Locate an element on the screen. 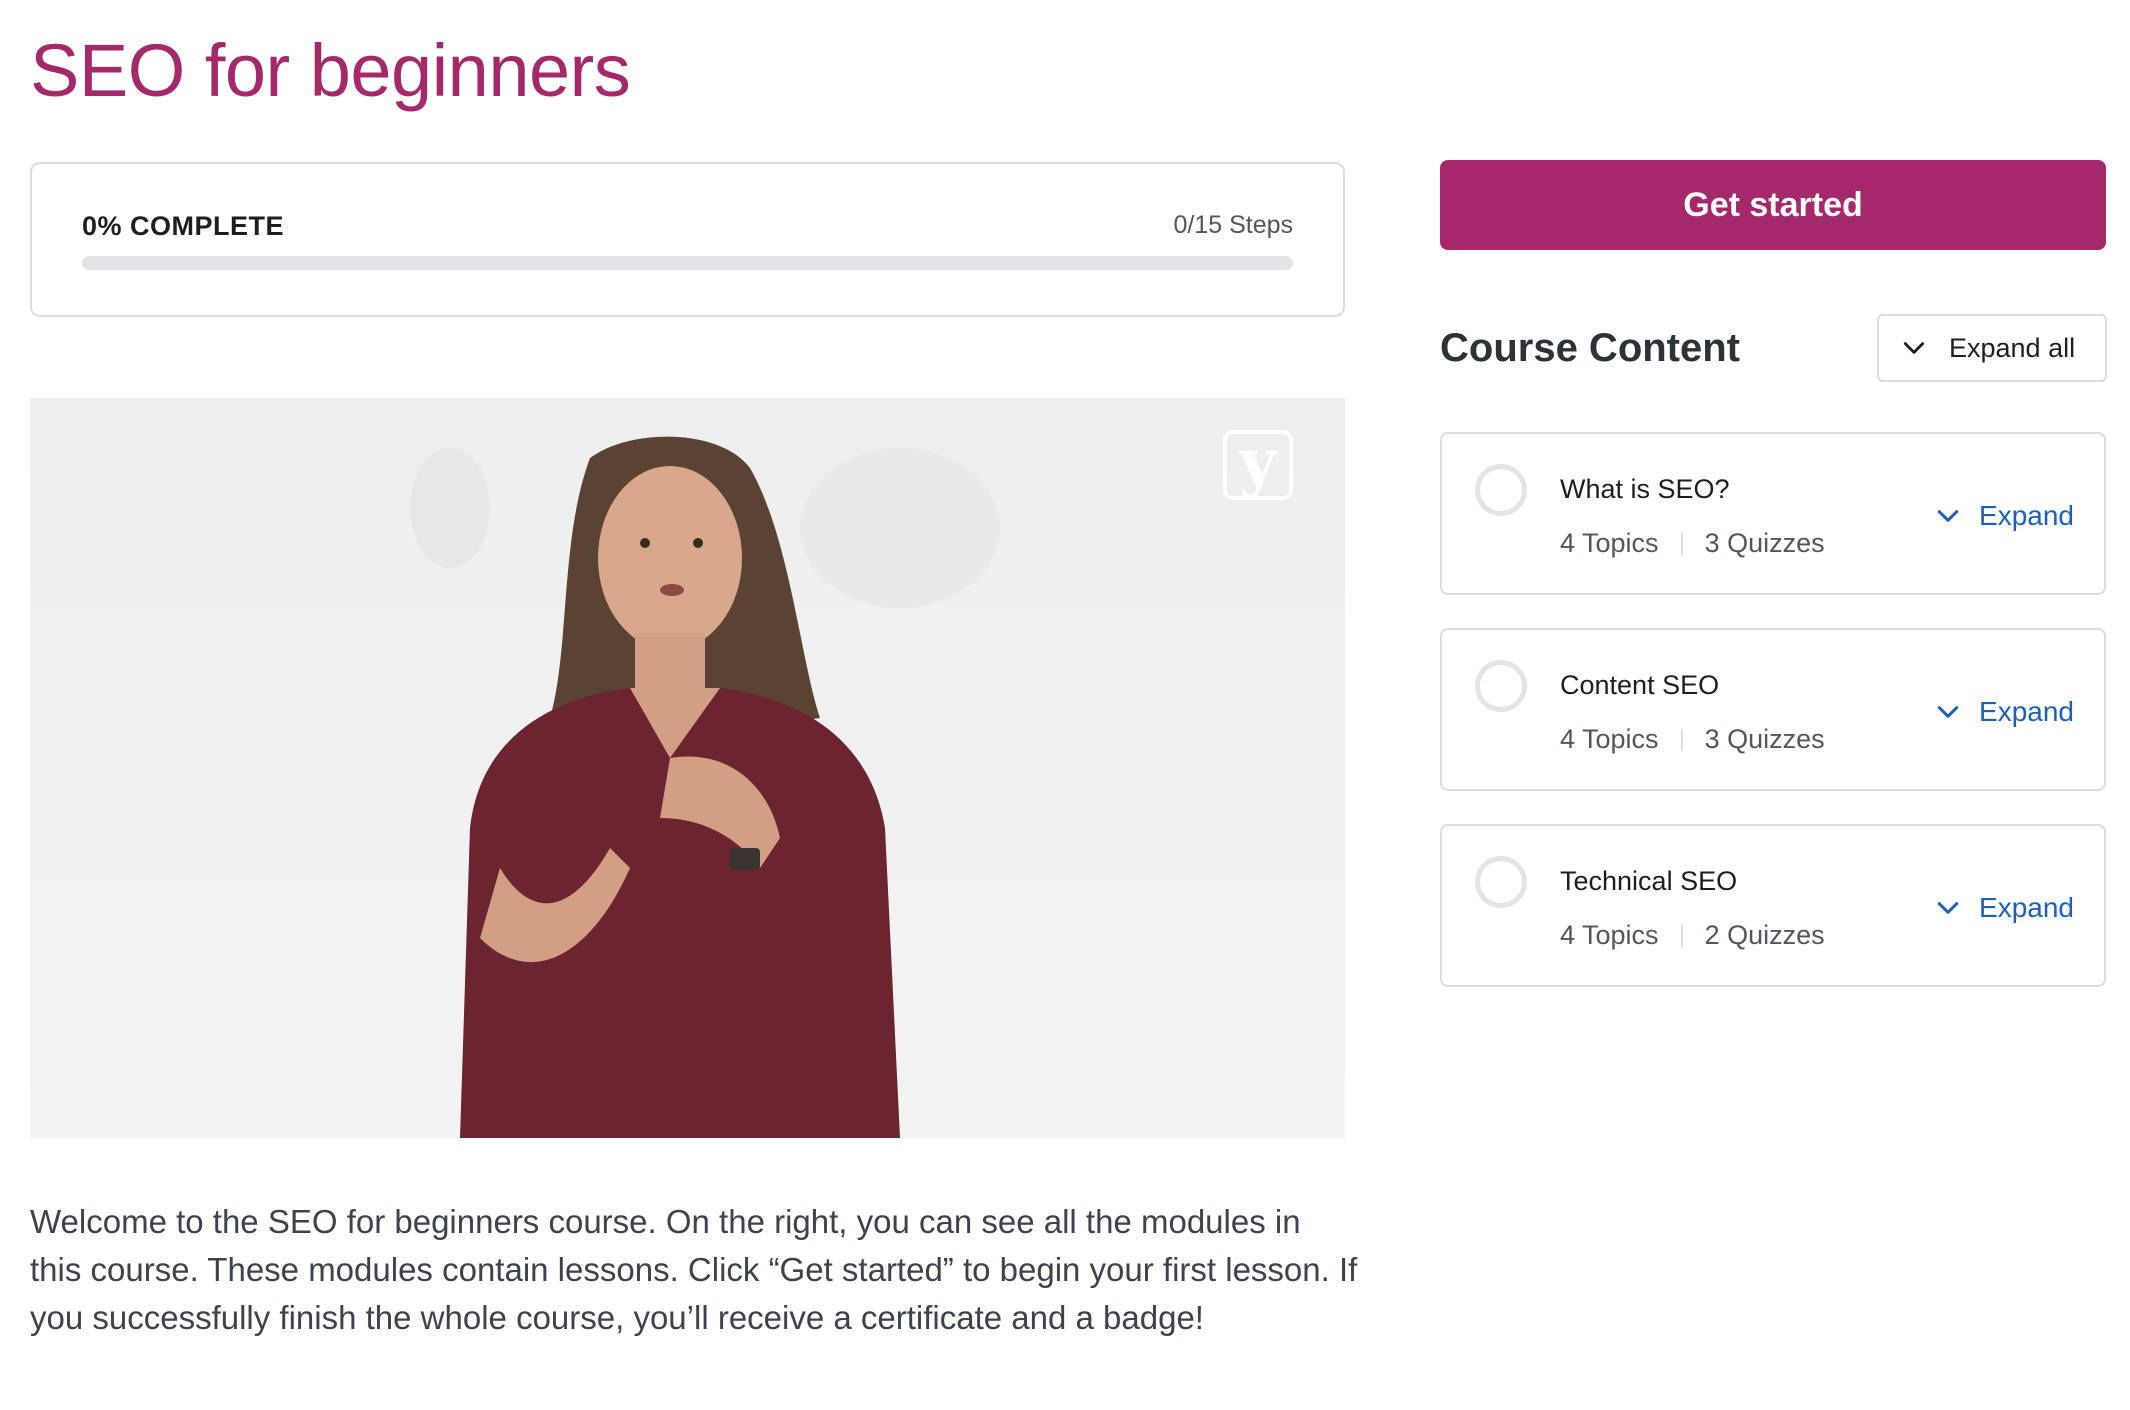 The width and height of the screenshot is (2130, 1410). page-title: SEO for beginners is located at coordinates (330, 70).